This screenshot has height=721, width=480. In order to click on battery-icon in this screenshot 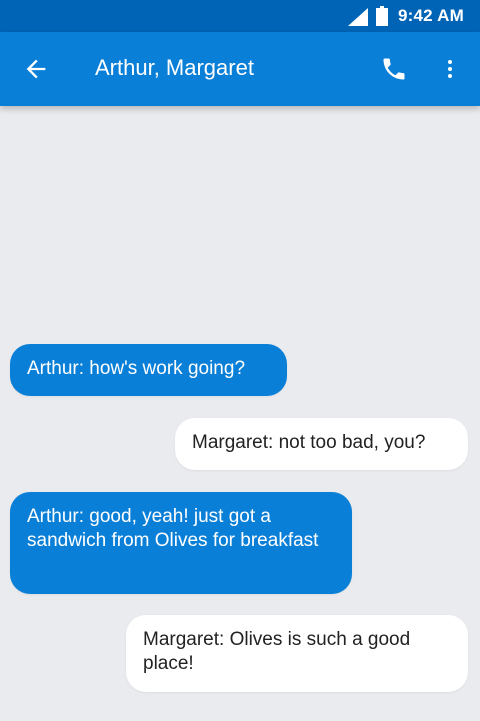, I will do `click(382, 16)`.